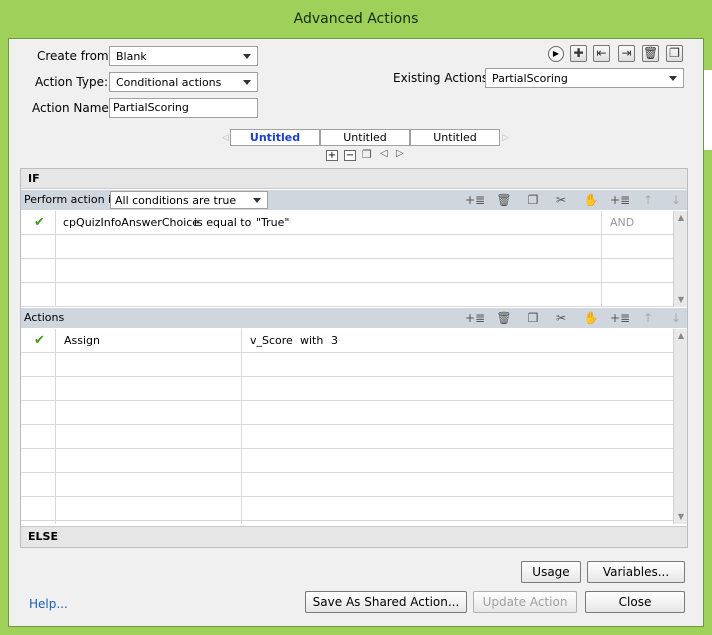 This screenshot has width=712, height=635. I want to click on update-action-button: Update Action, so click(525, 602).